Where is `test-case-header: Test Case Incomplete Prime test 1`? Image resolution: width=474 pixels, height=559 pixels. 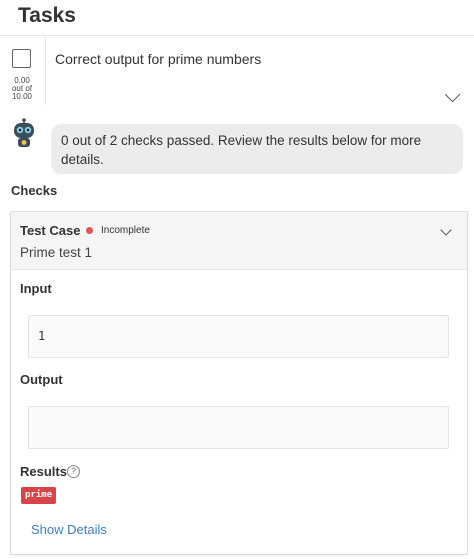
test-case-header: Test Case Incomplete Prime test 1 is located at coordinates (239, 241).